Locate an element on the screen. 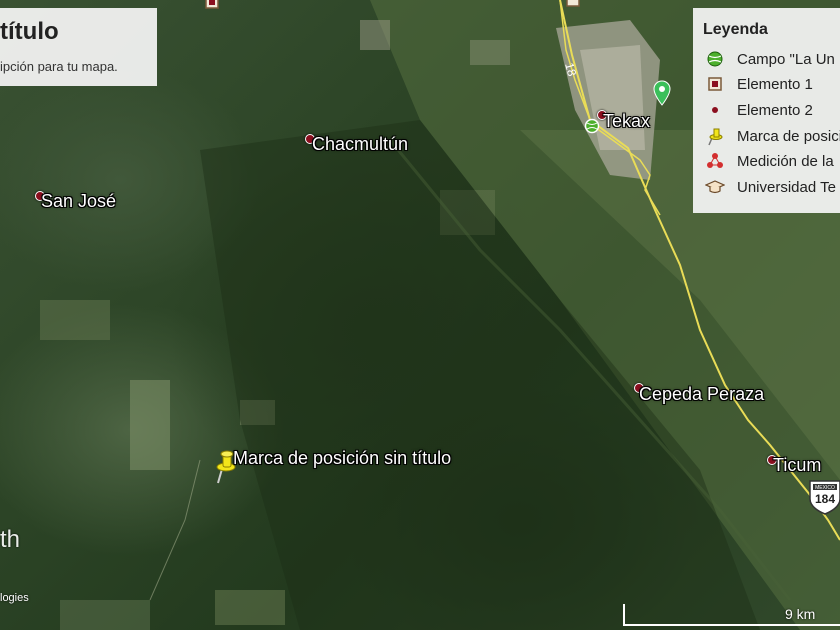 This screenshot has height=630, width=840. legend-item: Universidad Te is located at coordinates (770, 187).